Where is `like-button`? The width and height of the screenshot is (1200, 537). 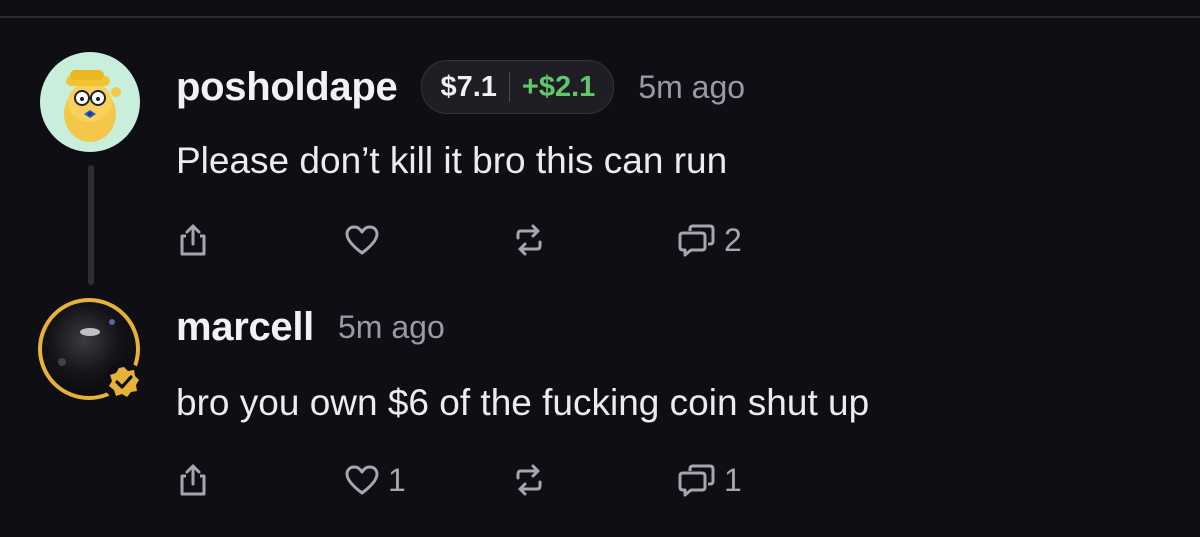 like-button is located at coordinates (366, 240).